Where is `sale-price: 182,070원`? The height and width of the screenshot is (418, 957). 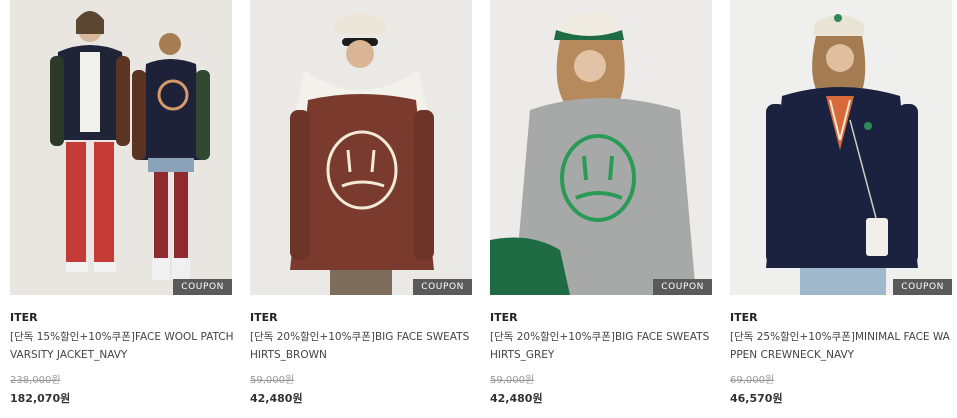 sale-price: 182,070원 is located at coordinates (40, 398).